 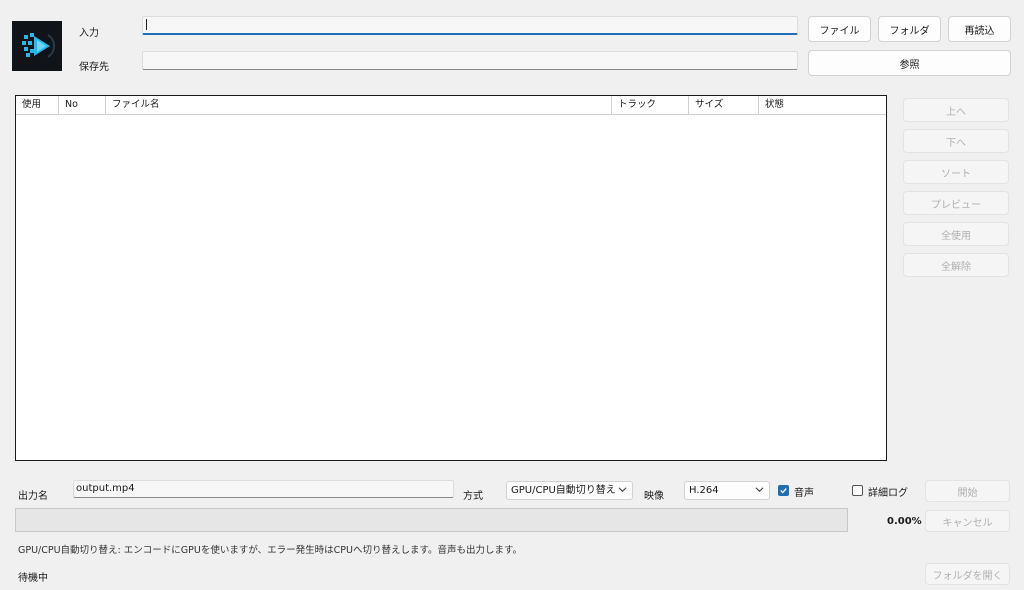 I want to click on output-name-label: 出力名, so click(x=33, y=496).